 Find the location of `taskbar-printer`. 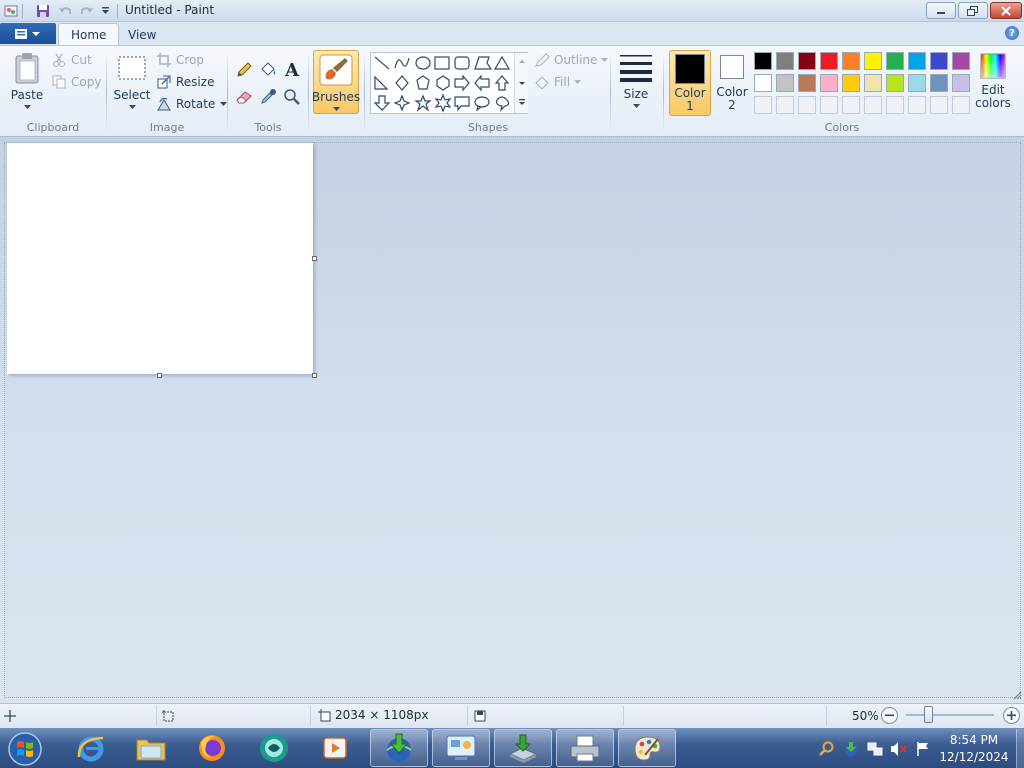

taskbar-printer is located at coordinates (585, 748).